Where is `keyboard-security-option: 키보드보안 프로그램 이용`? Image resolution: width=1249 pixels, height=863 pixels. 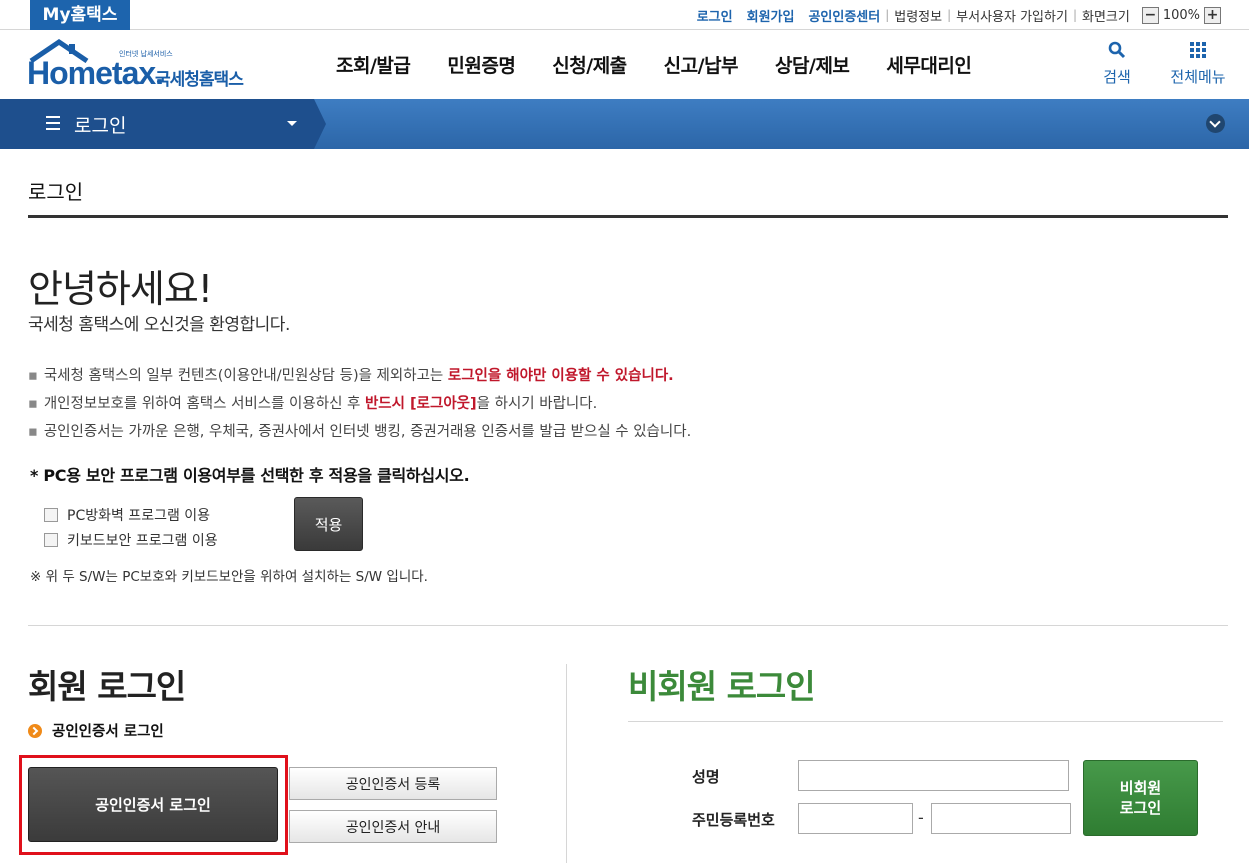 keyboard-security-option: 키보드보안 프로그램 이용 is located at coordinates (131, 540).